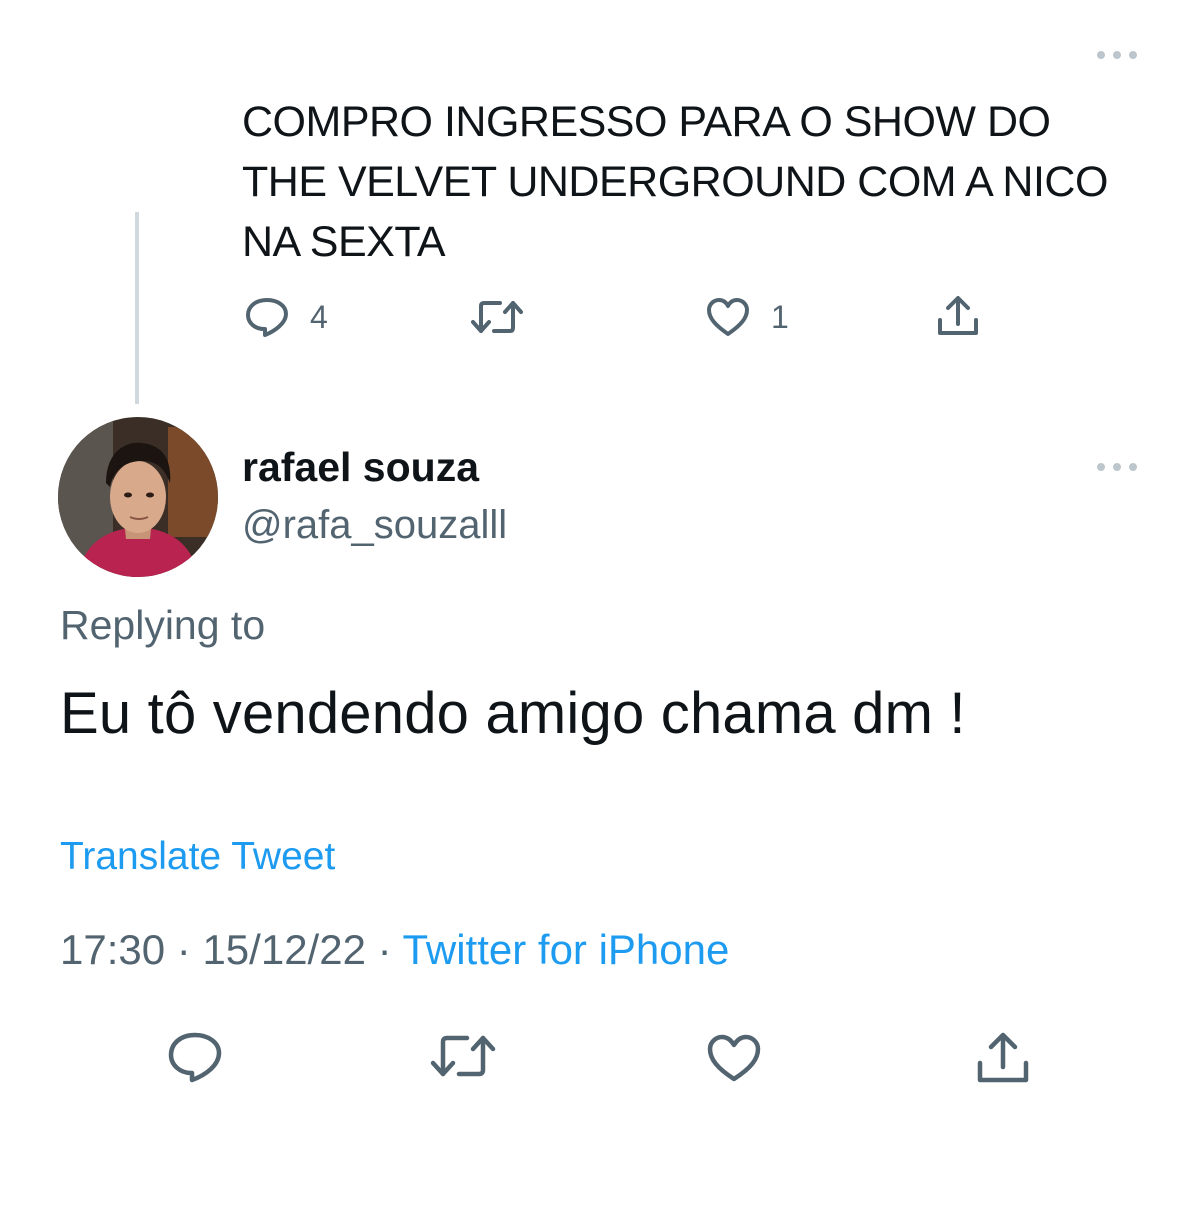 This screenshot has height=1213, width=1200. I want to click on thread-connector-line, so click(137, 308).